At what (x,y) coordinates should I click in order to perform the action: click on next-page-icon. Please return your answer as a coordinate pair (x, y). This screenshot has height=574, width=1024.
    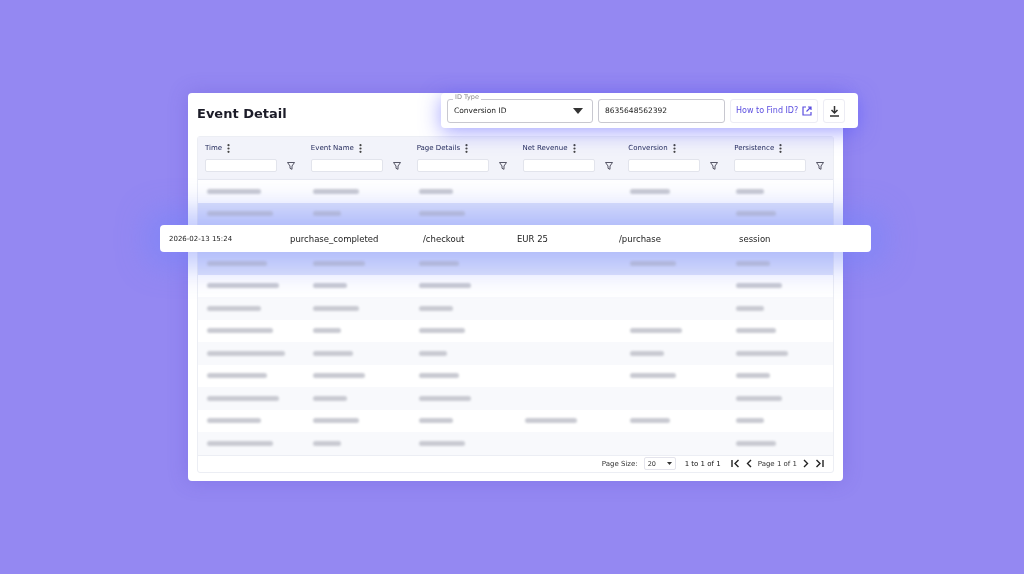
    Looking at the image, I should click on (806, 464).